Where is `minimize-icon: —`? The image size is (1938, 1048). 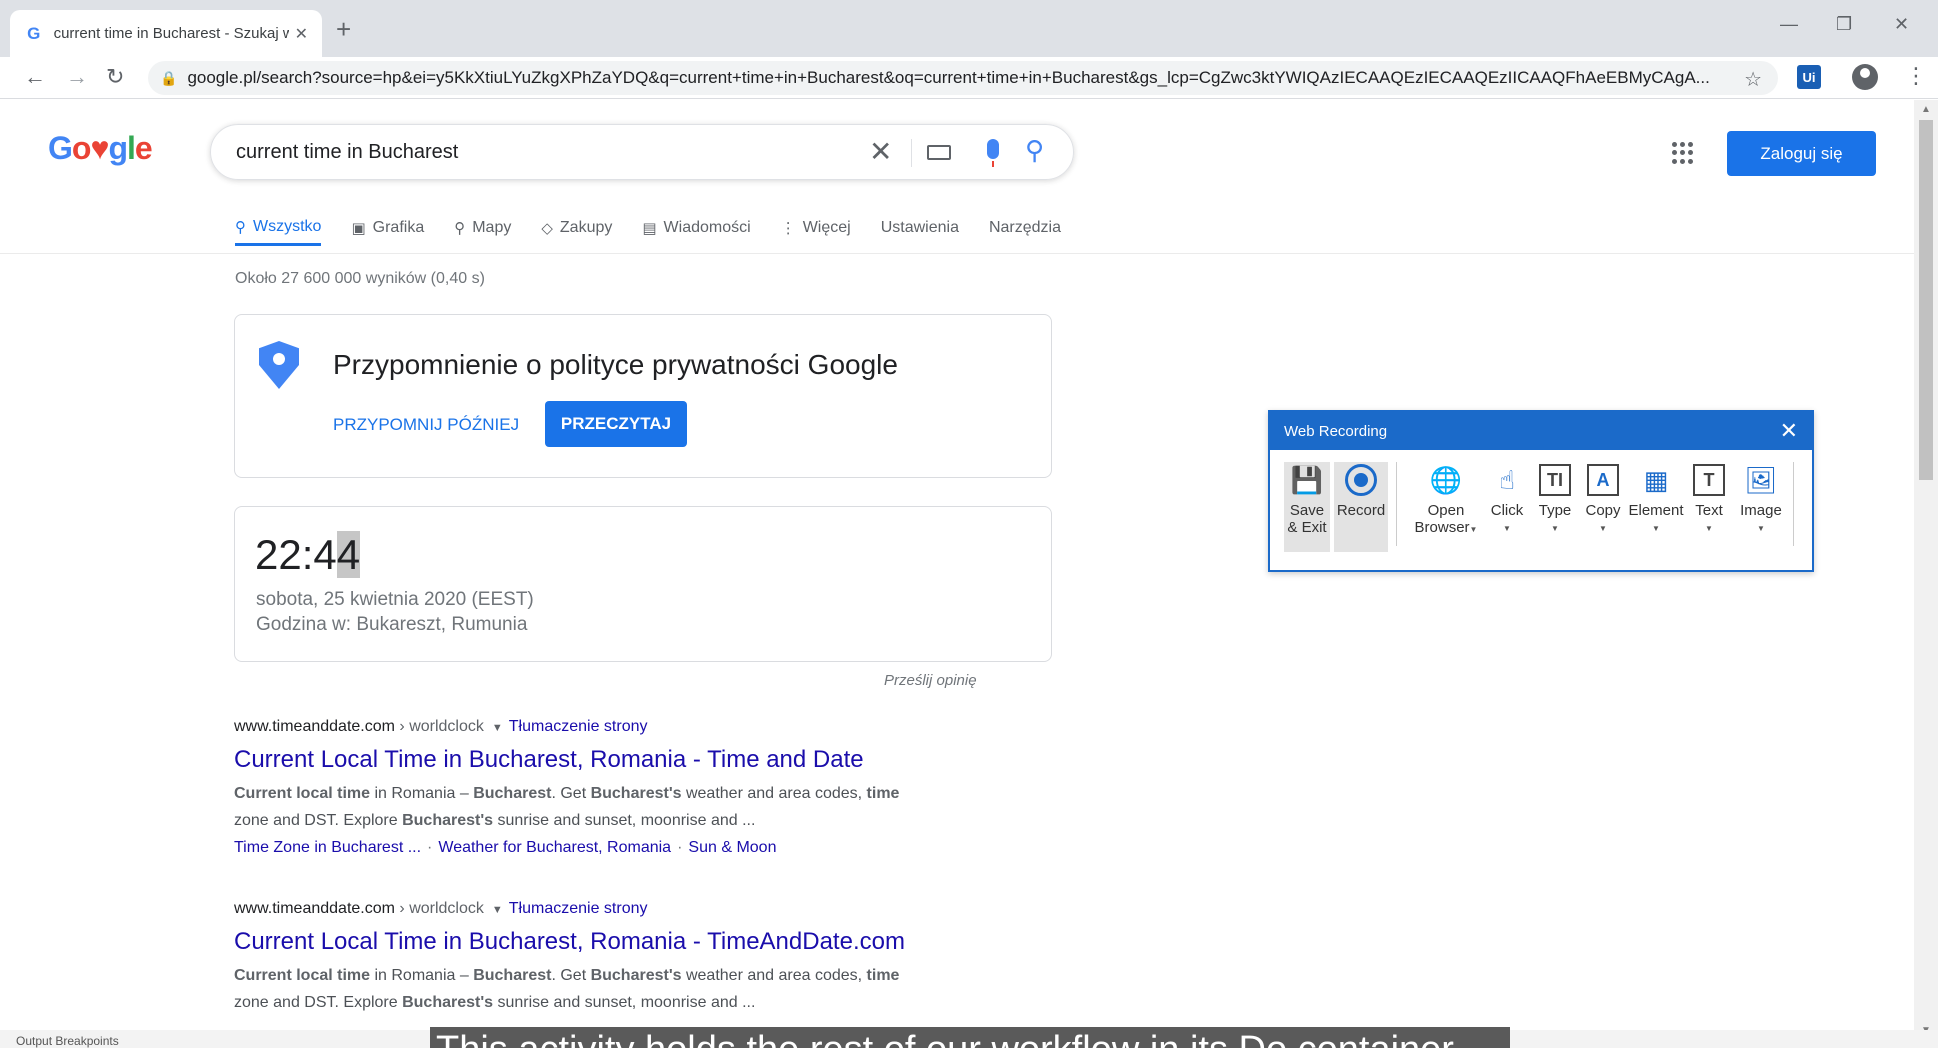
minimize-icon: — is located at coordinates (1789, 24).